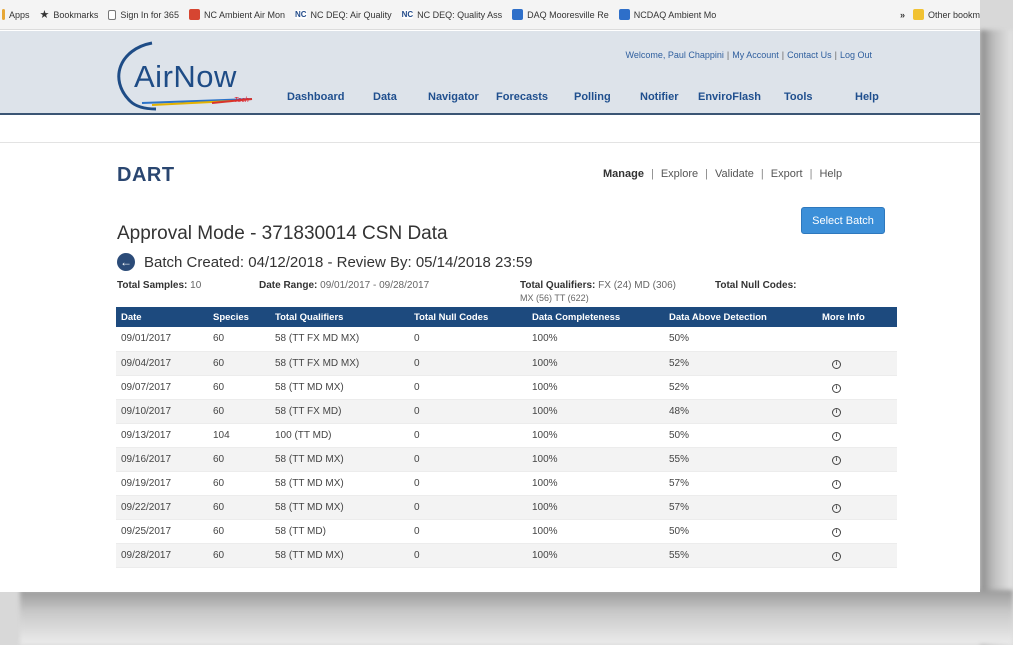 The width and height of the screenshot is (1013, 645). What do you see at coordinates (288, 285) in the screenshot?
I see `summary-label: Date Range:` at bounding box center [288, 285].